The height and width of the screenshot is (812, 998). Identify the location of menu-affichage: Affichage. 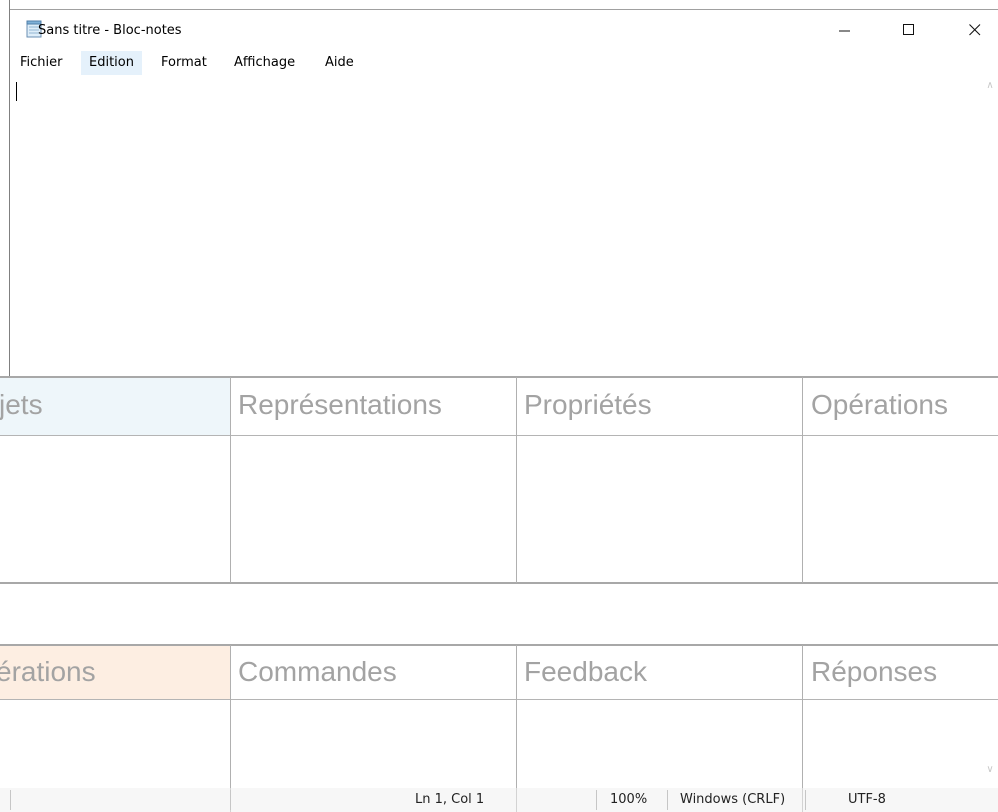
(264, 63).